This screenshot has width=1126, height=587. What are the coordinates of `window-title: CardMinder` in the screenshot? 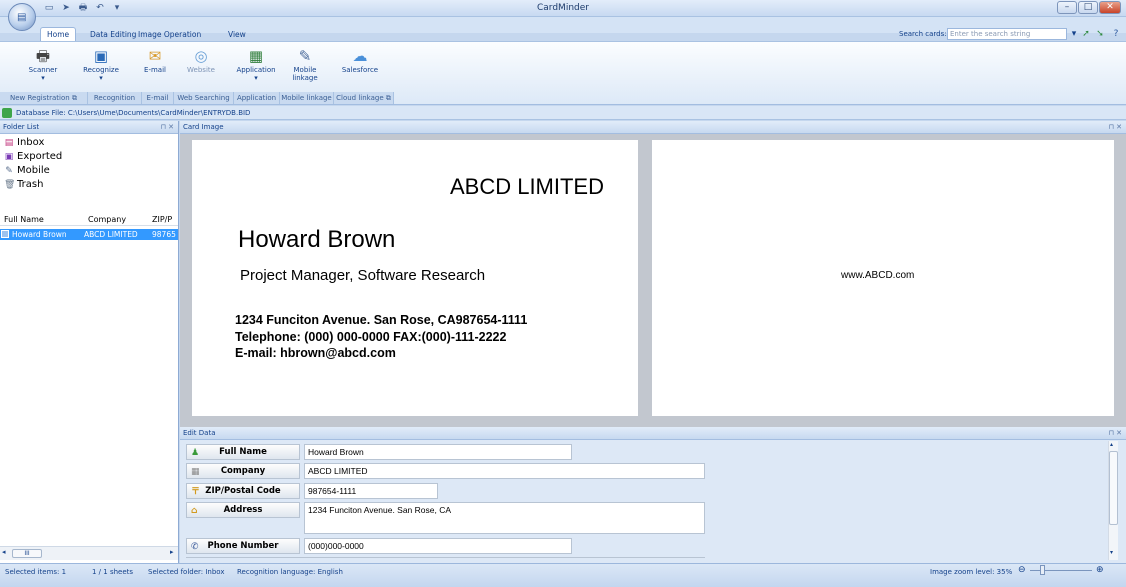 It's located at (563, 8).